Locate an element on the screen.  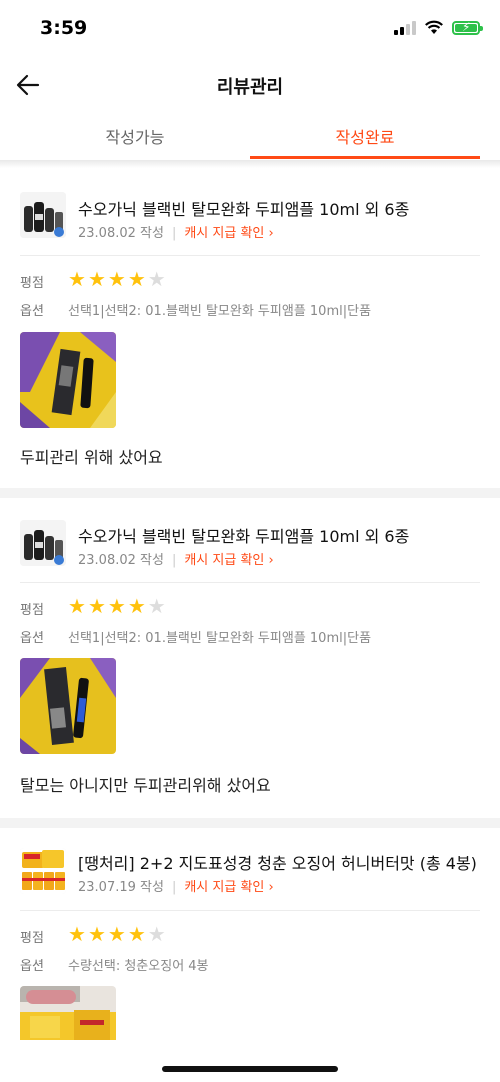
review-comment: 두피관리 위해 샀어요 is located at coordinates (91, 457).